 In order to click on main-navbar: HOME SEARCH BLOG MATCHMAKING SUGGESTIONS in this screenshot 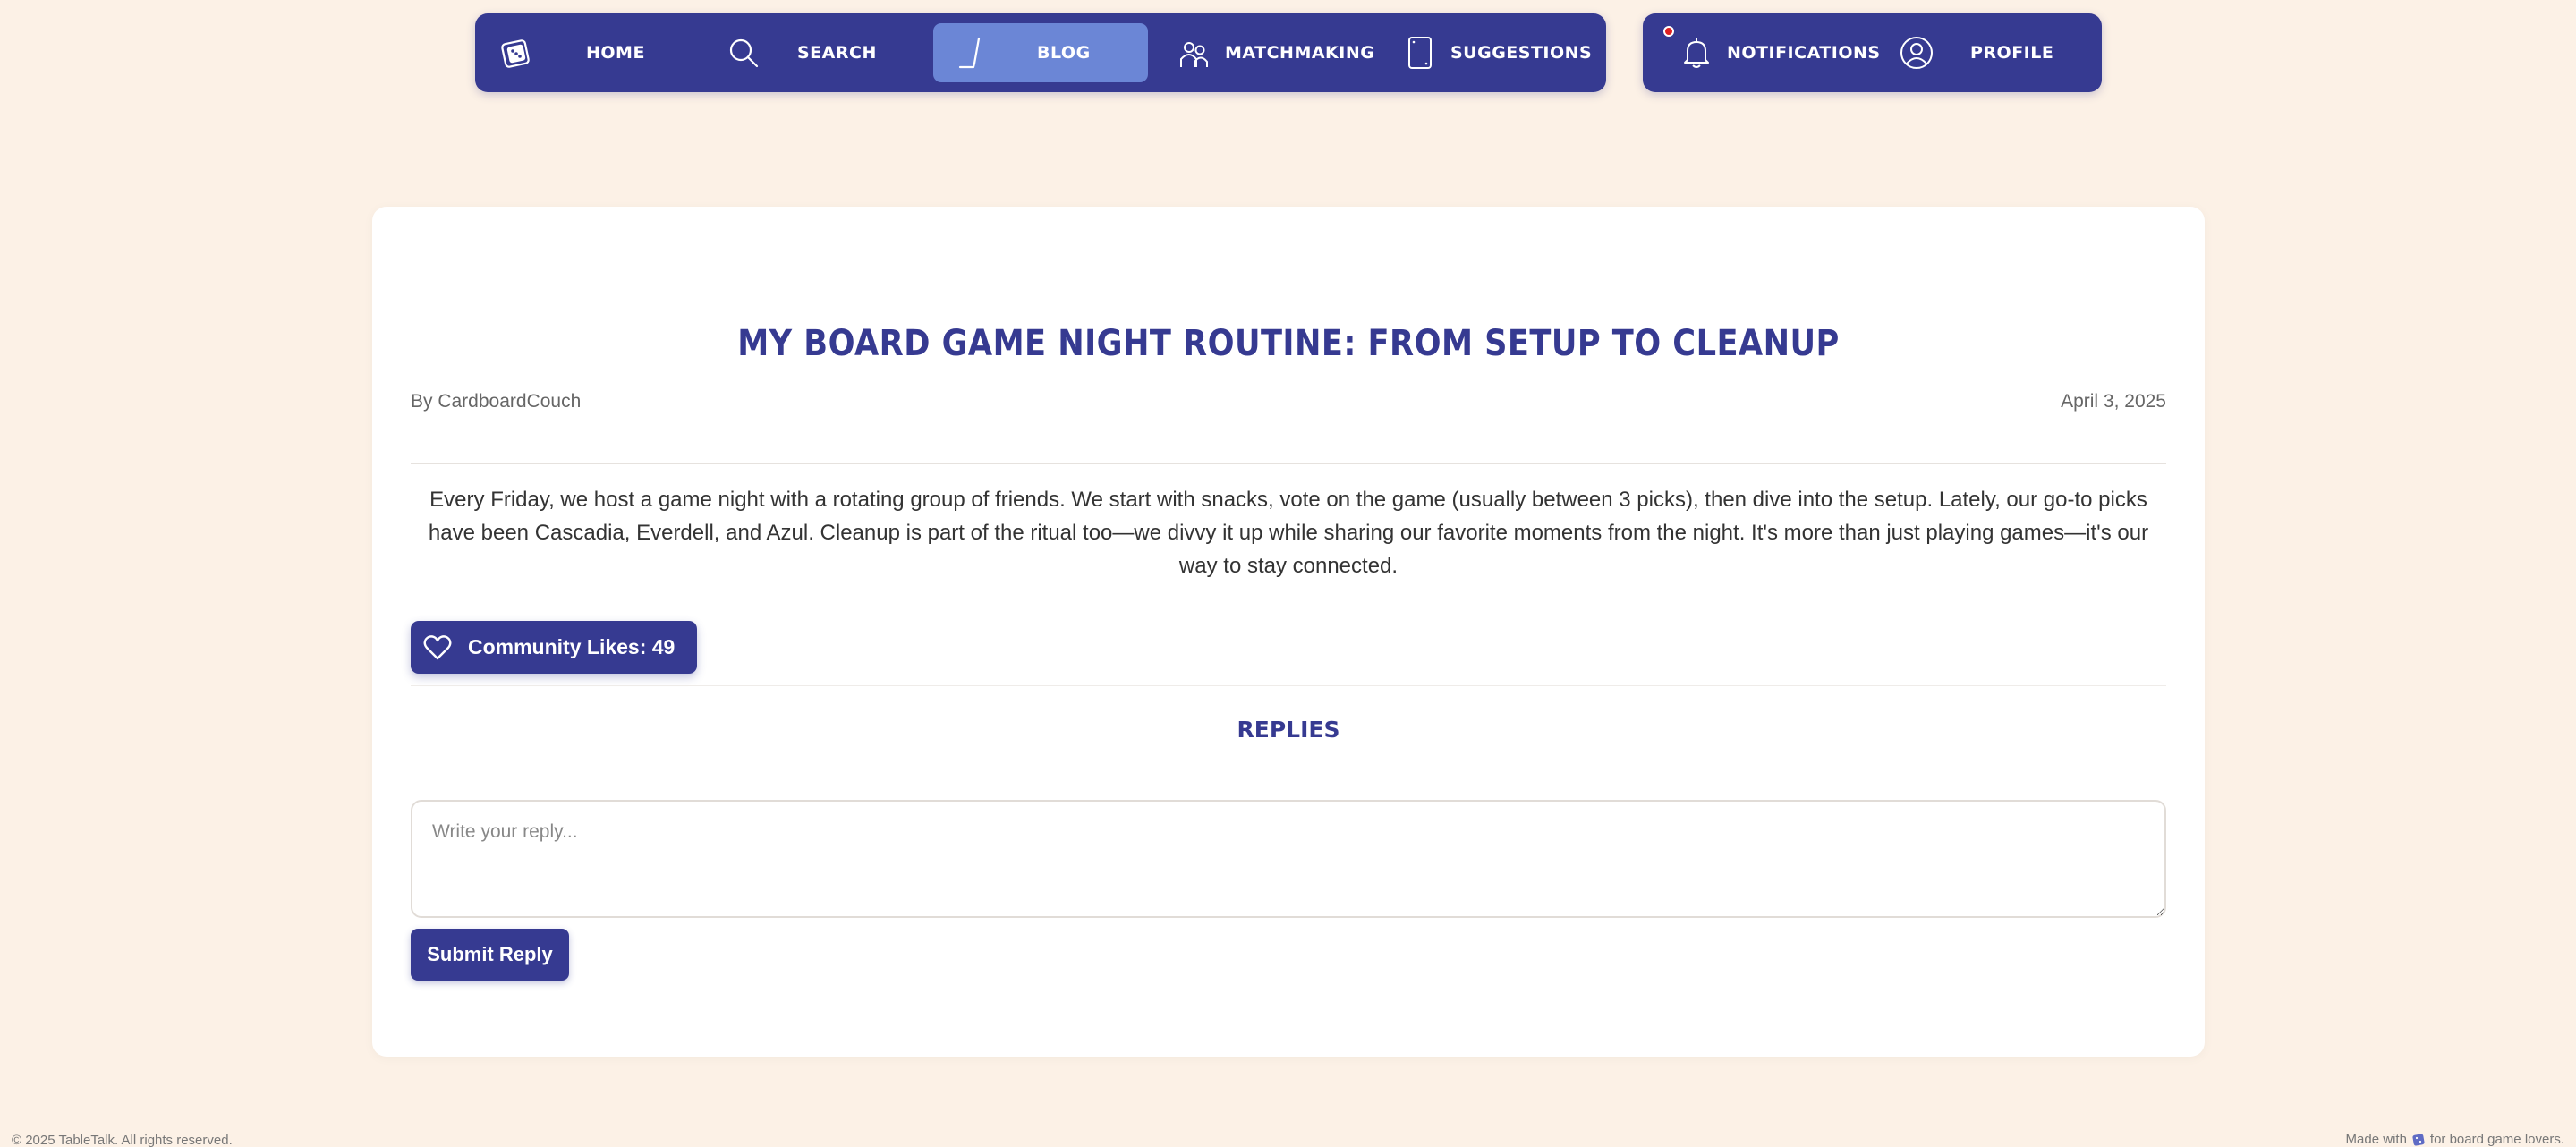, I will do `click(1040, 52)`.